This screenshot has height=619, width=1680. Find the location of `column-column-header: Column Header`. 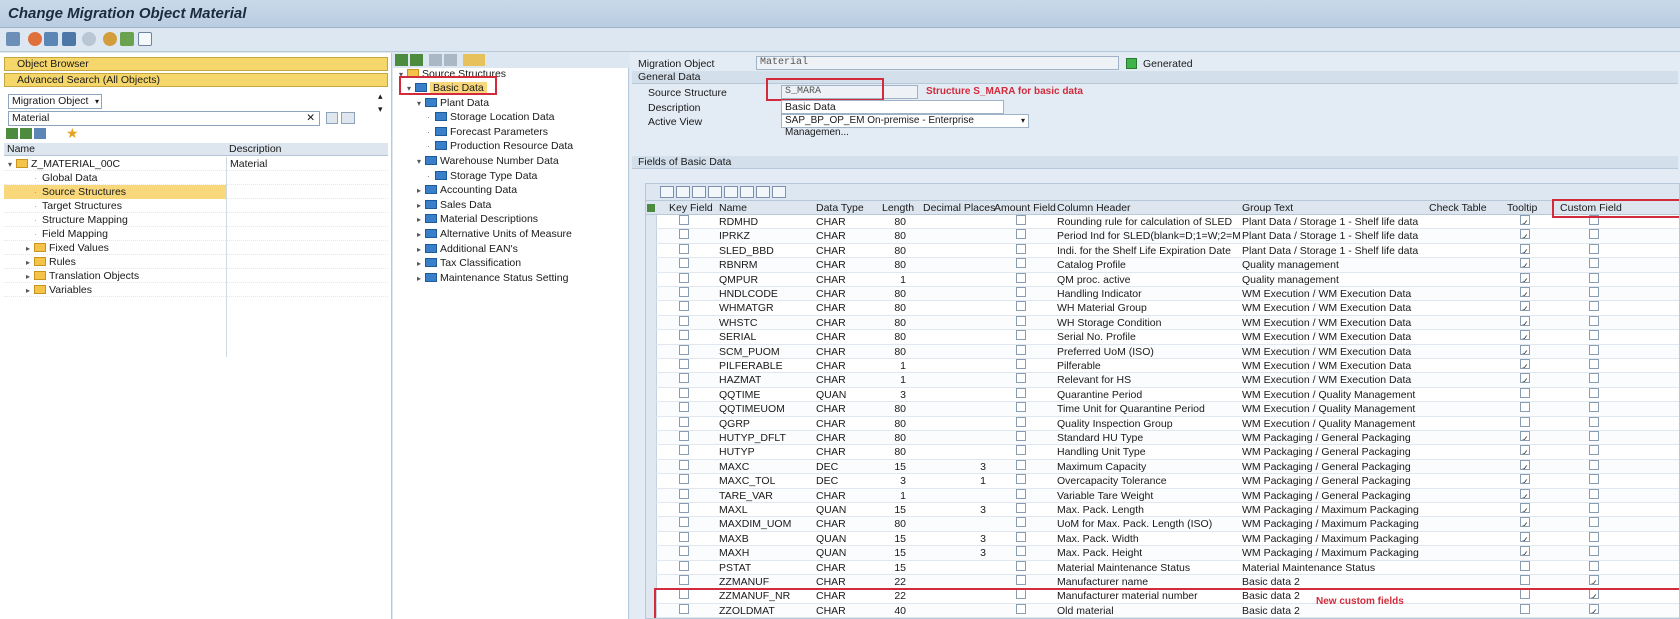

column-column-header: Column Header is located at coordinates (1094, 208).